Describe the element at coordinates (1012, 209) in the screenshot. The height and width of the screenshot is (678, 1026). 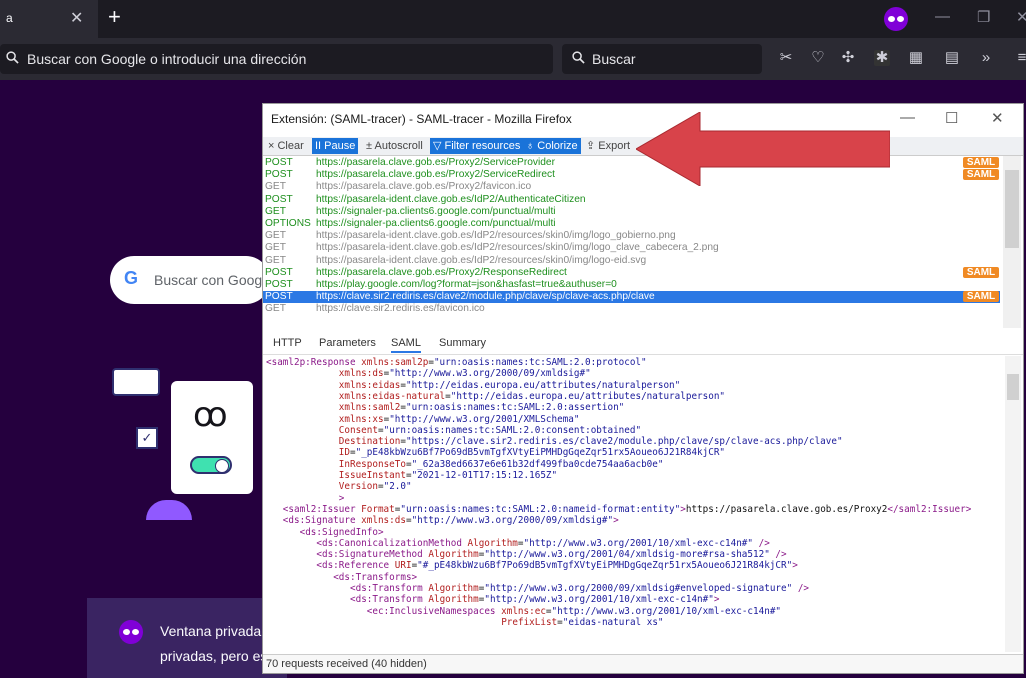
I see `request-list-scroll-thumb` at that location.